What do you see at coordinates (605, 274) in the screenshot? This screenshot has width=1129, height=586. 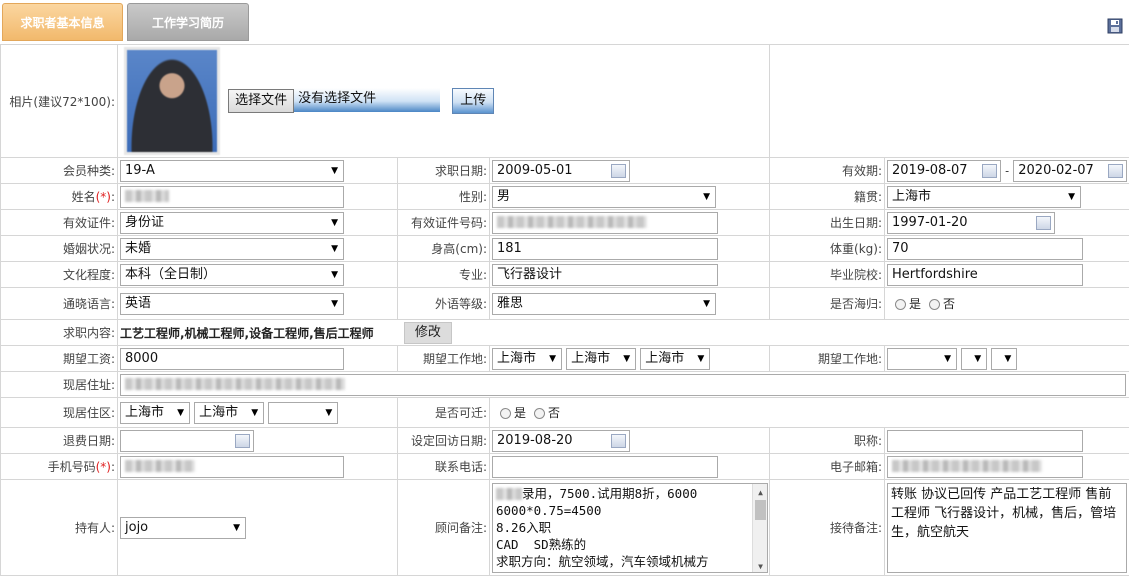 I see `major-input: 飞行器设计` at bounding box center [605, 274].